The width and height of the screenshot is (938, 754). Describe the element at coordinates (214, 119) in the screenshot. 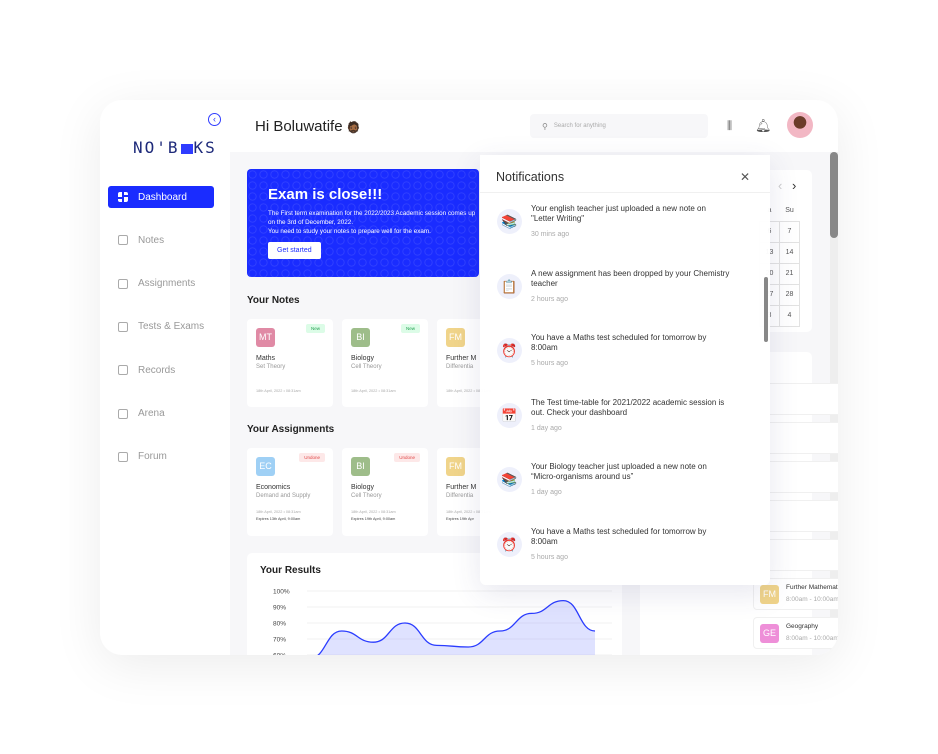

I see `collapse-sidebar-icon: ‹` at that location.